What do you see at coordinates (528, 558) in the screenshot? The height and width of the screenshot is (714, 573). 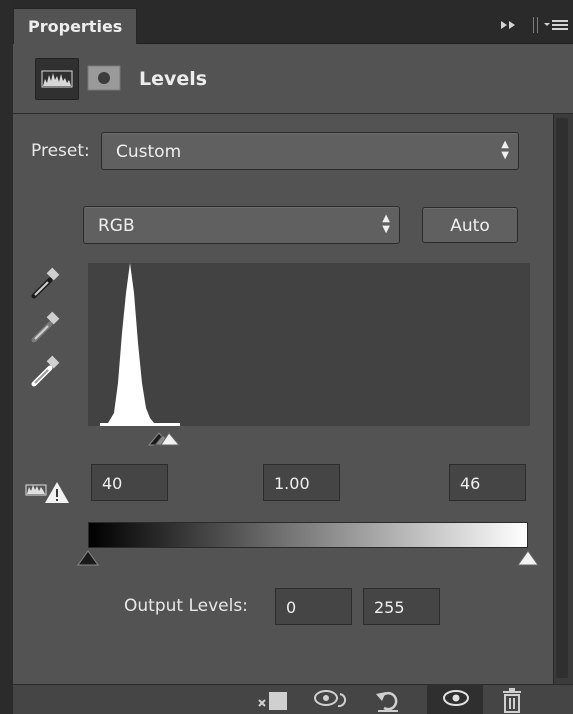 I see `output-highlight-slider` at bounding box center [528, 558].